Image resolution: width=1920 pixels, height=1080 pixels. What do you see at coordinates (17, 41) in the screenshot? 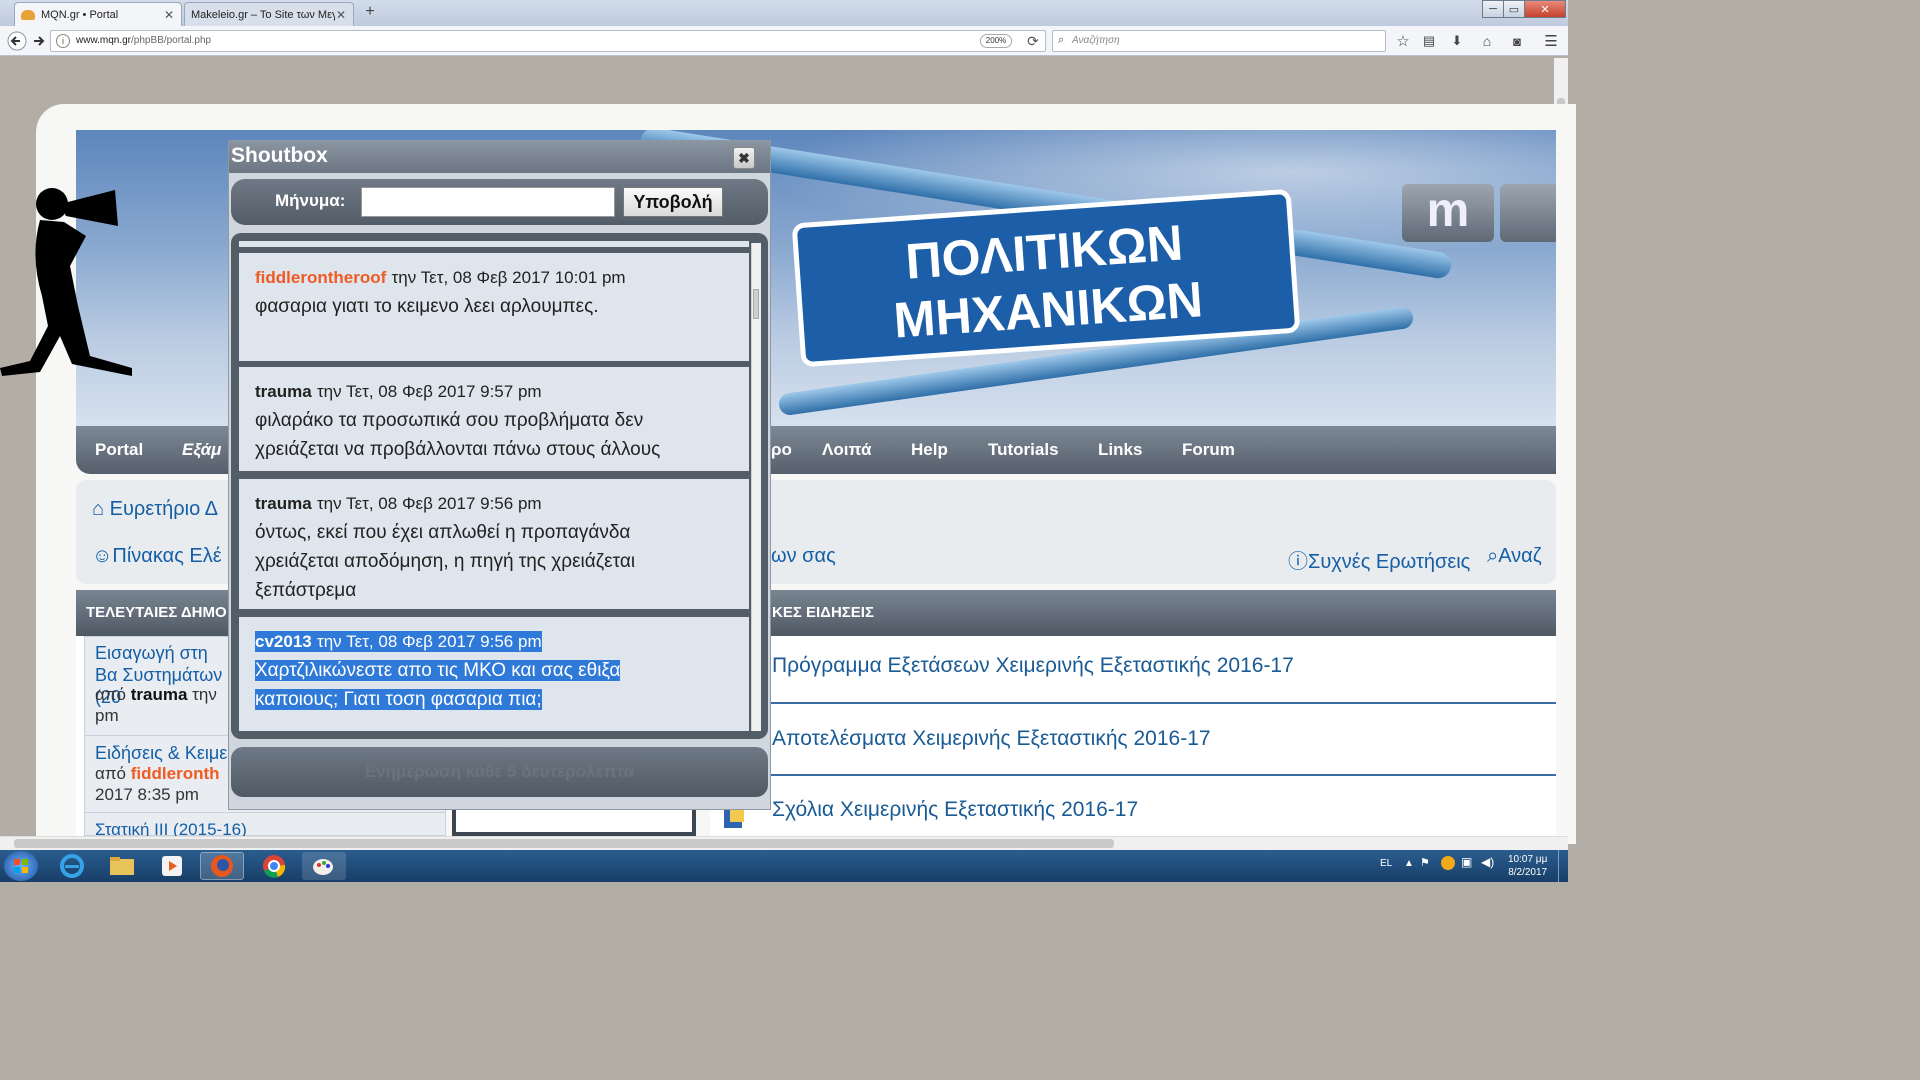
I see `back-icon` at bounding box center [17, 41].